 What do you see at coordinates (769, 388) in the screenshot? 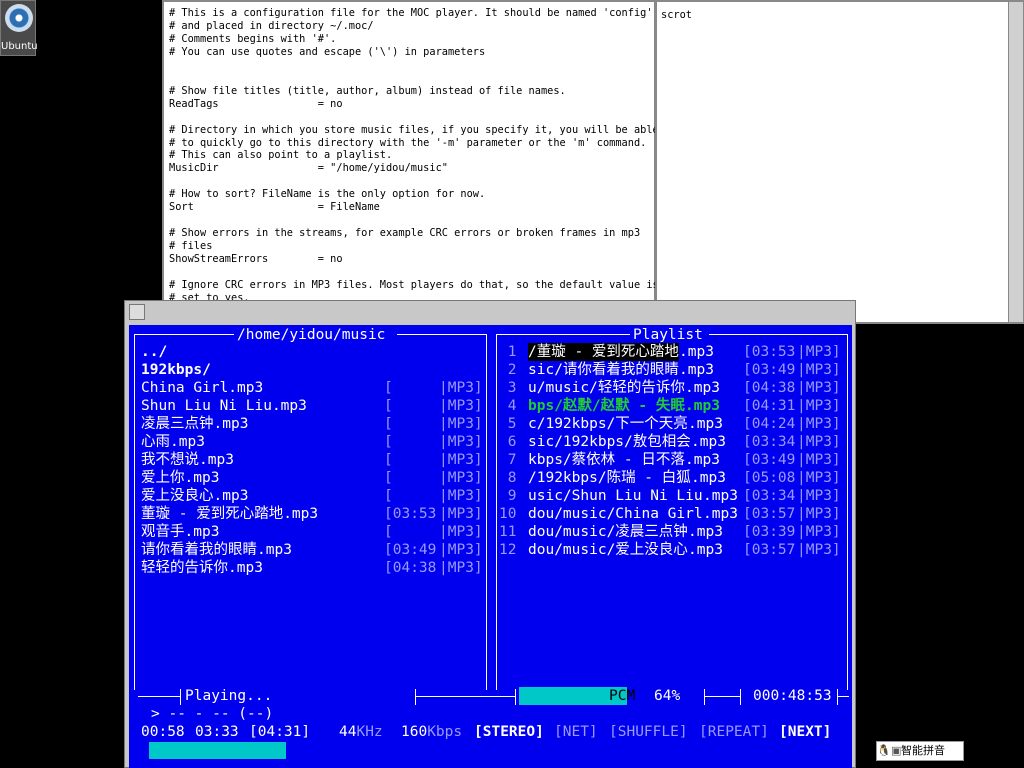
I see `playlist-entry-time: [04:38` at bounding box center [769, 388].